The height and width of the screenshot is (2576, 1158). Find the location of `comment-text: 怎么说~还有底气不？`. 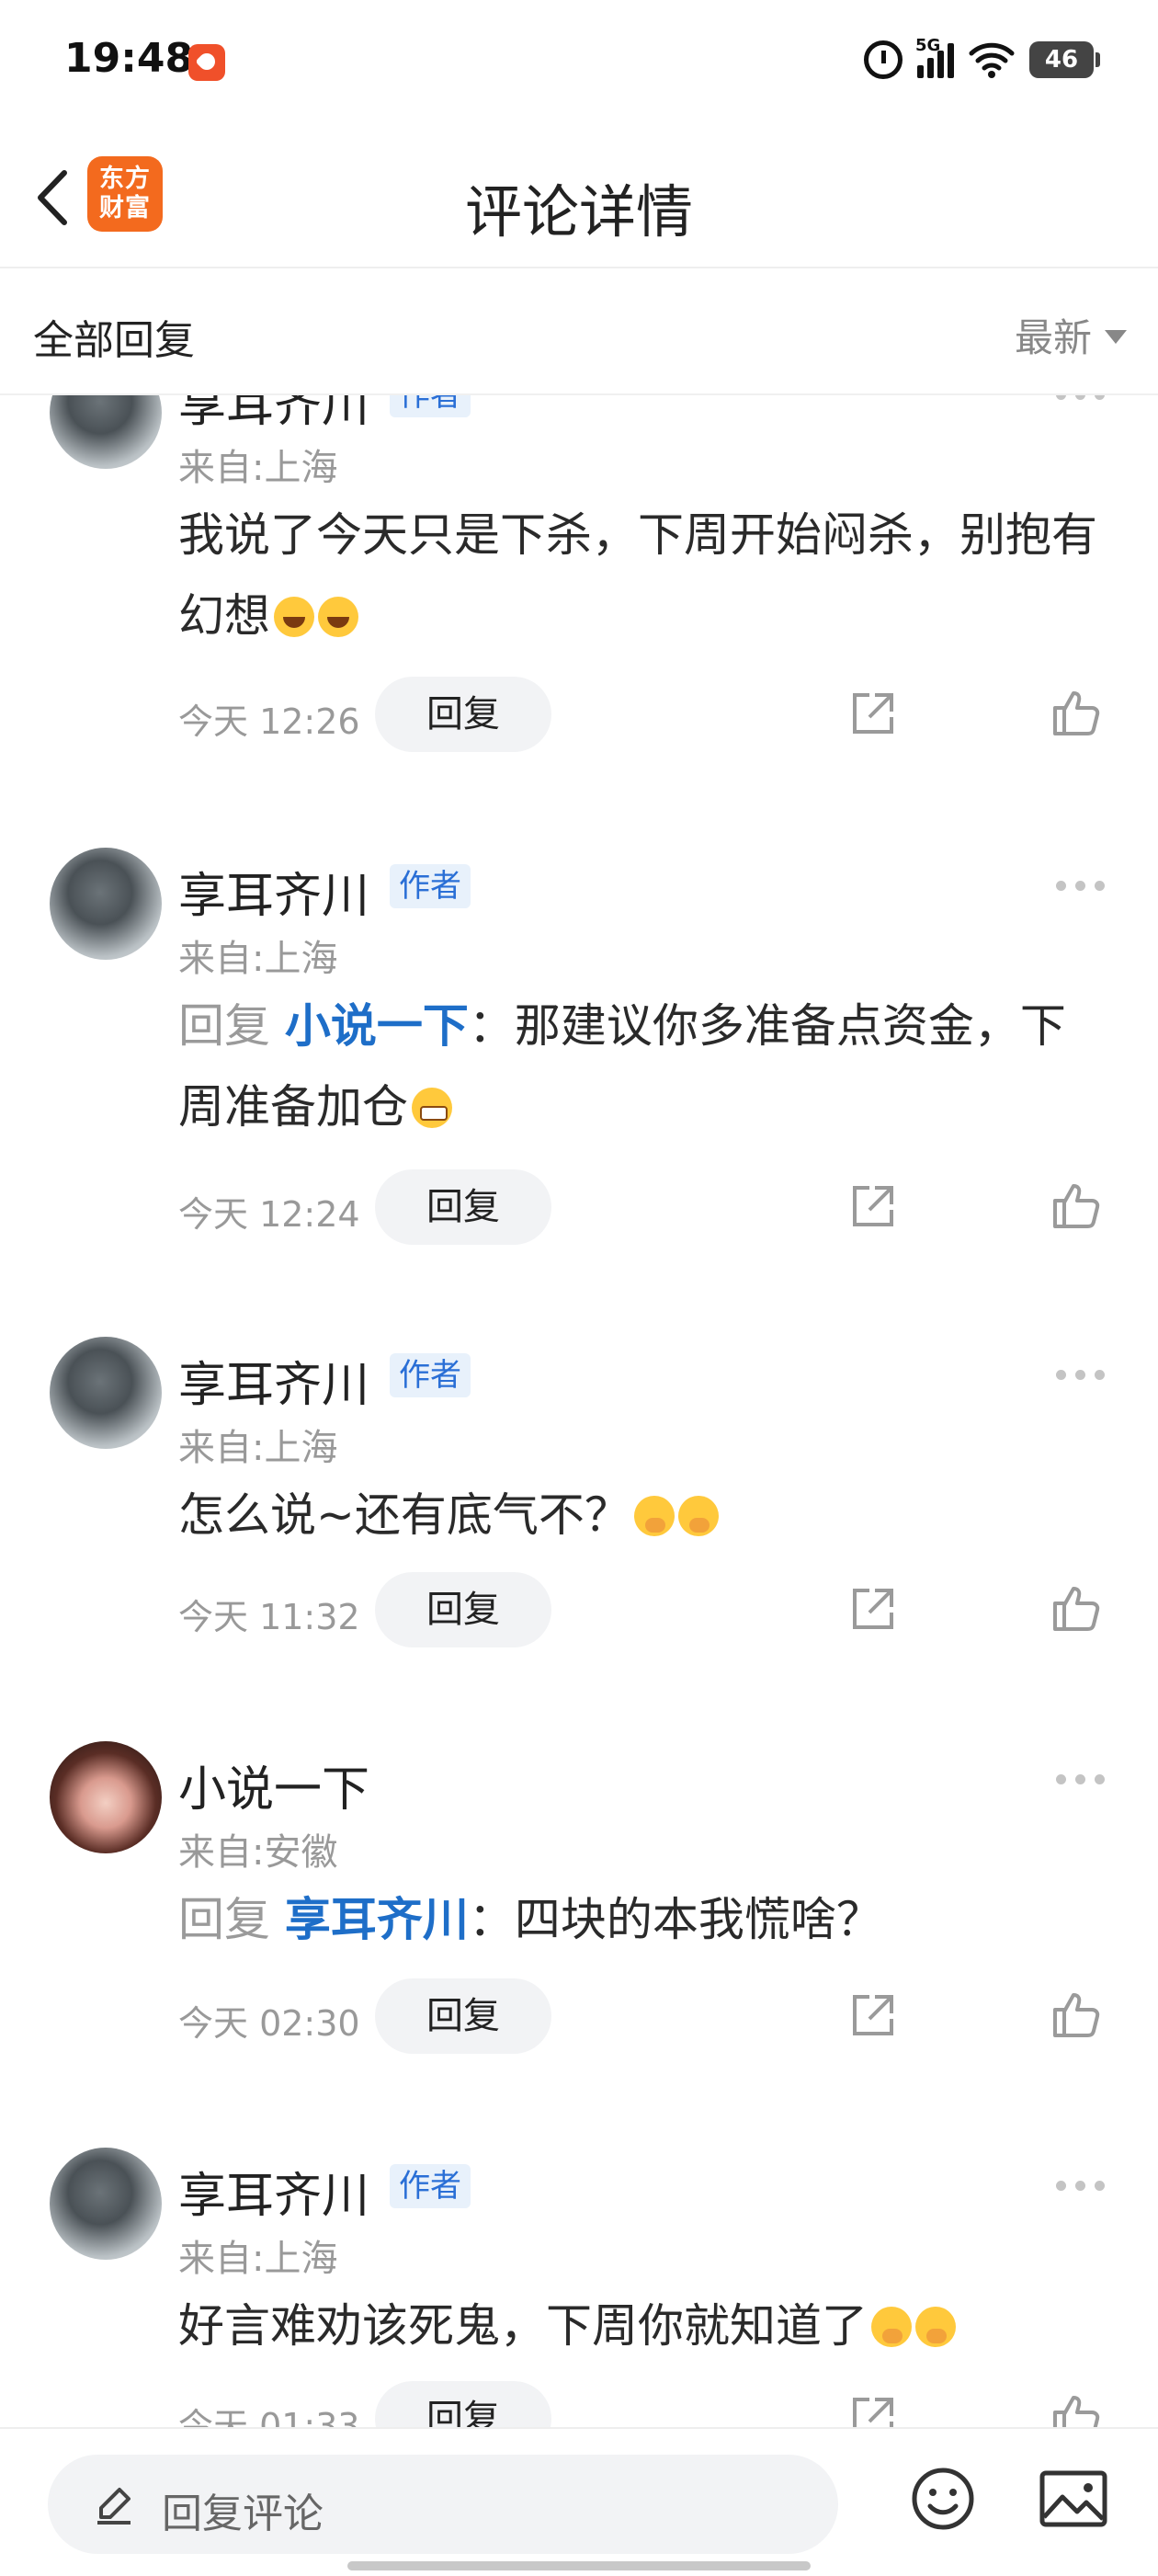

comment-text: 怎么说~还有底气不？ is located at coordinates (642, 1515).